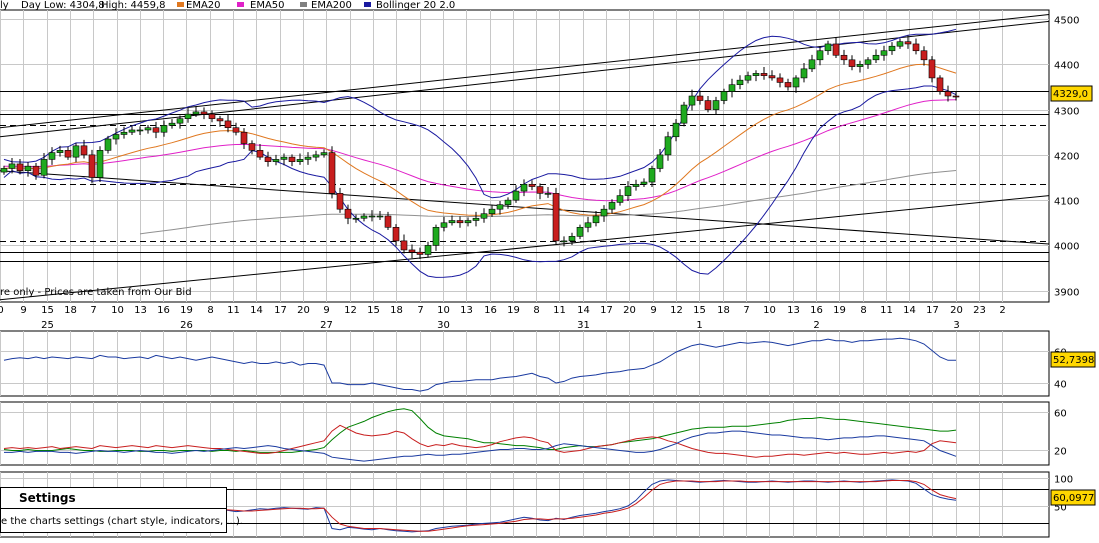  Describe the element at coordinates (4, 5) in the screenshot. I see `legend-period: ly` at that location.